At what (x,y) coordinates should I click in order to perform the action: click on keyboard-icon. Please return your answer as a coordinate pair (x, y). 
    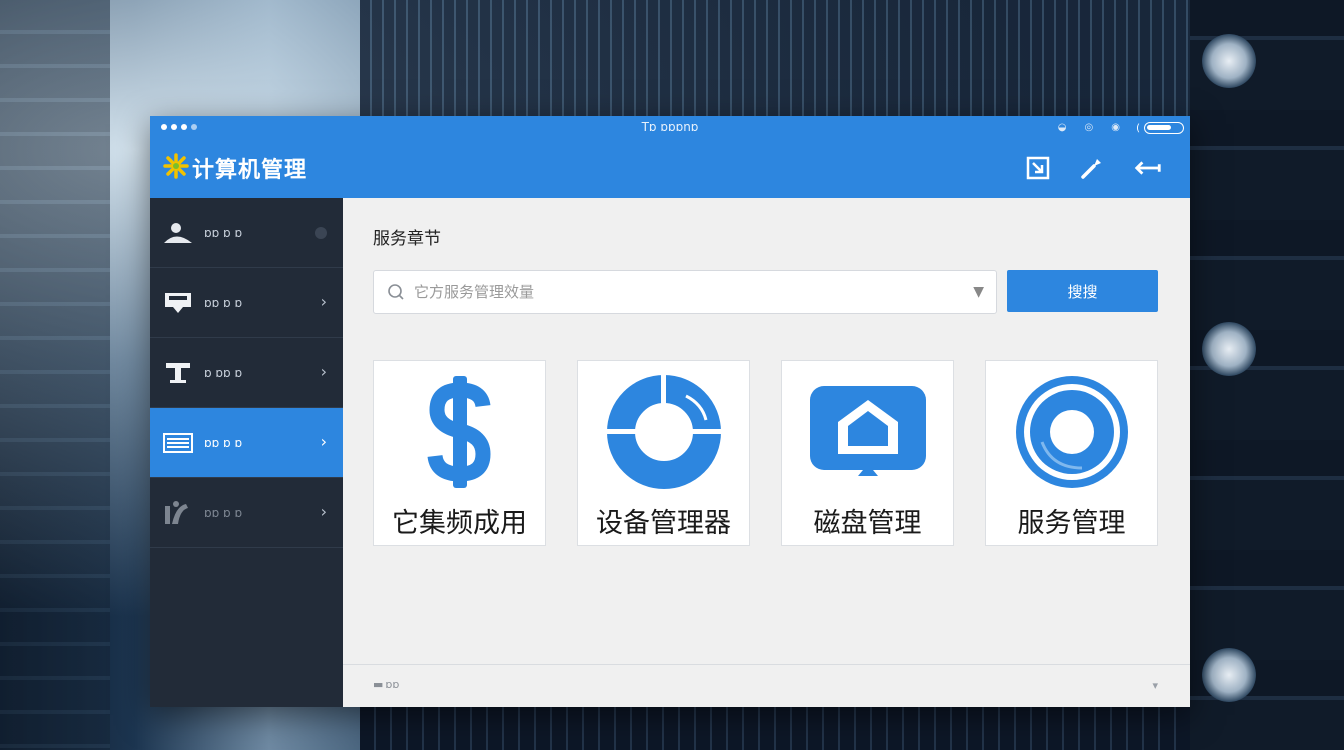
    Looking at the image, I should click on (178, 443).